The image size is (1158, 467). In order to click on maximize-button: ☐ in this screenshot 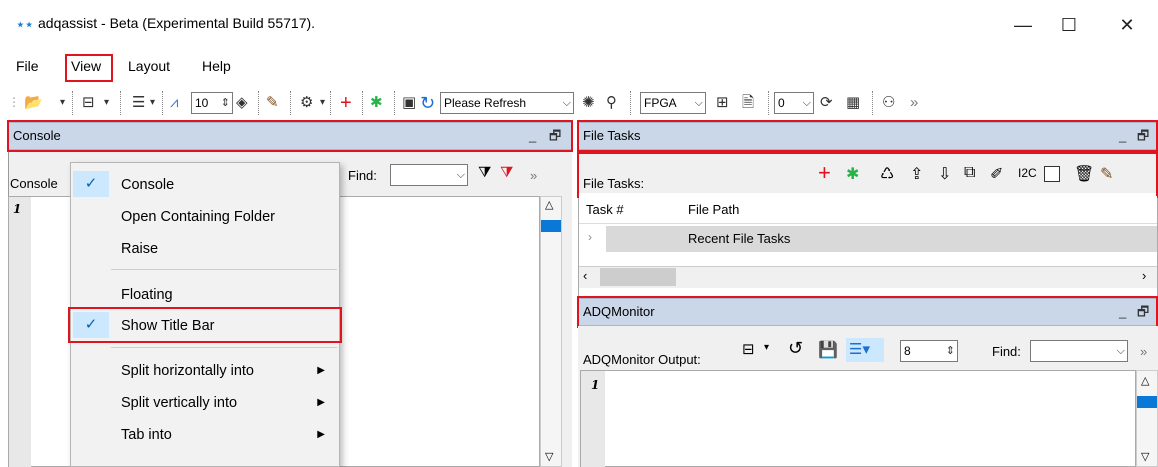, I will do `click(1069, 25)`.